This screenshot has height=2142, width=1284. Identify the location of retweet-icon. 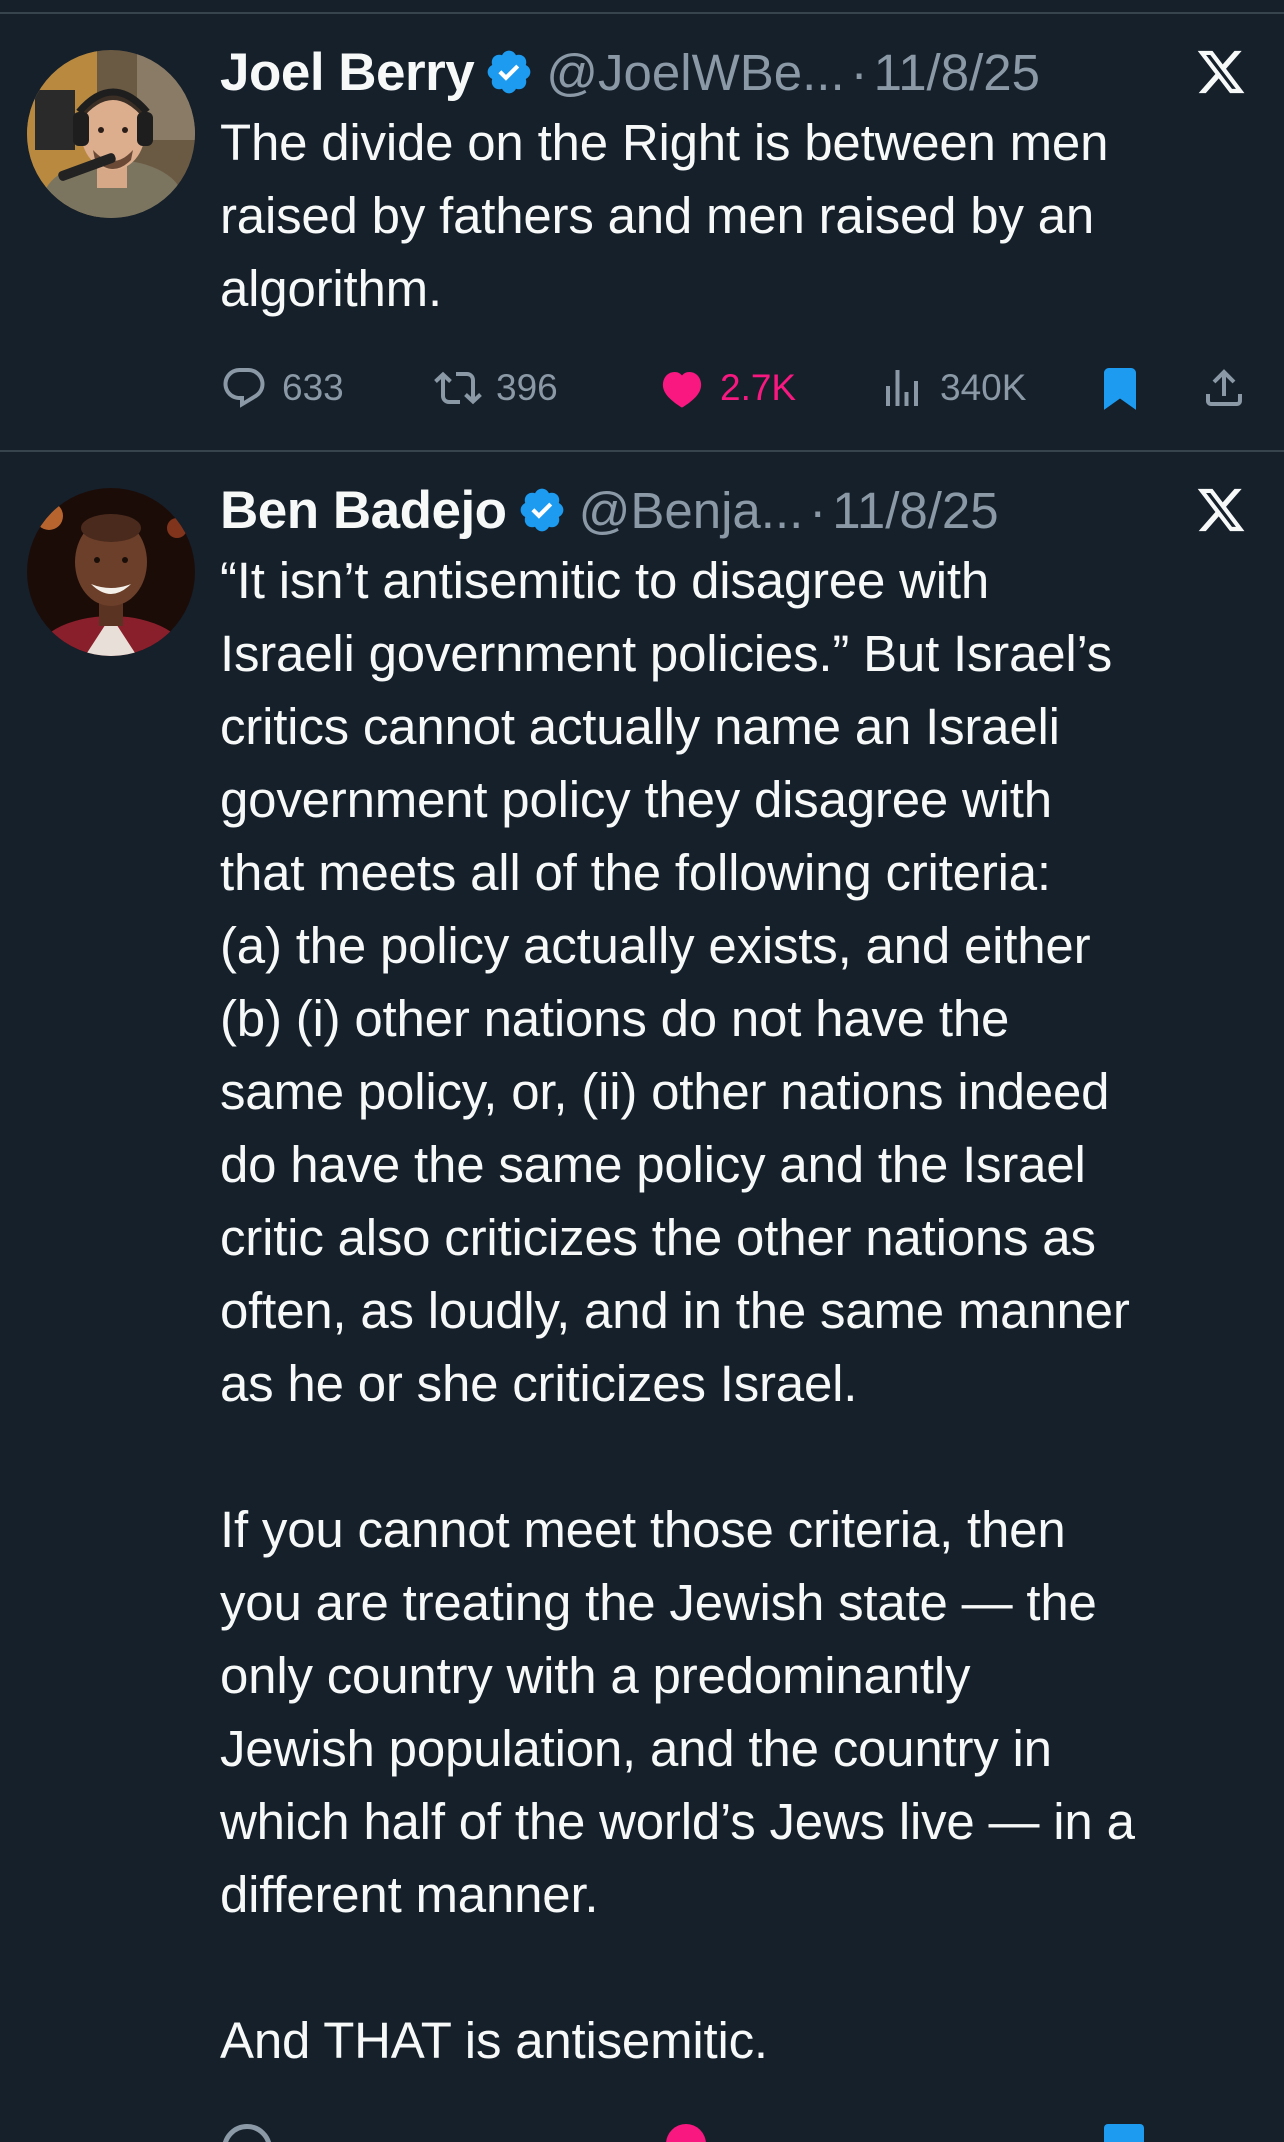
(458, 388).